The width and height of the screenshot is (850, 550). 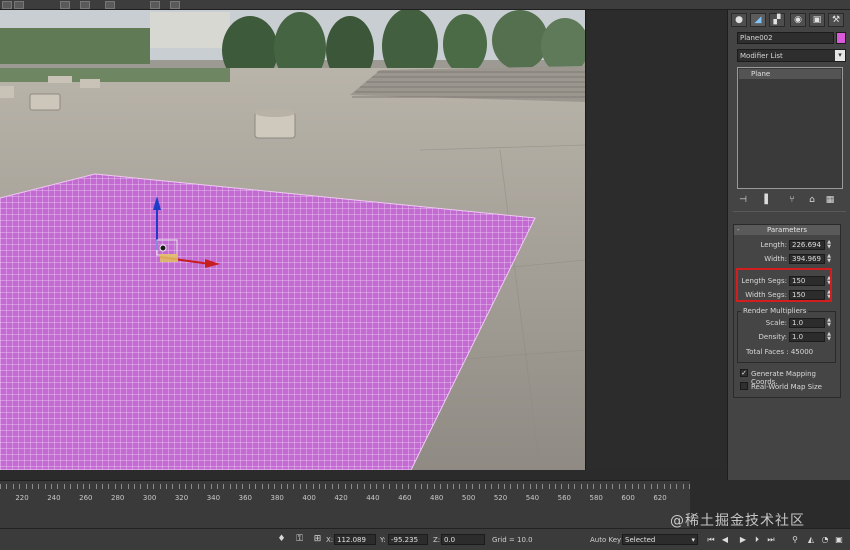 I want to click on x-label: X:, so click(x=330, y=540).